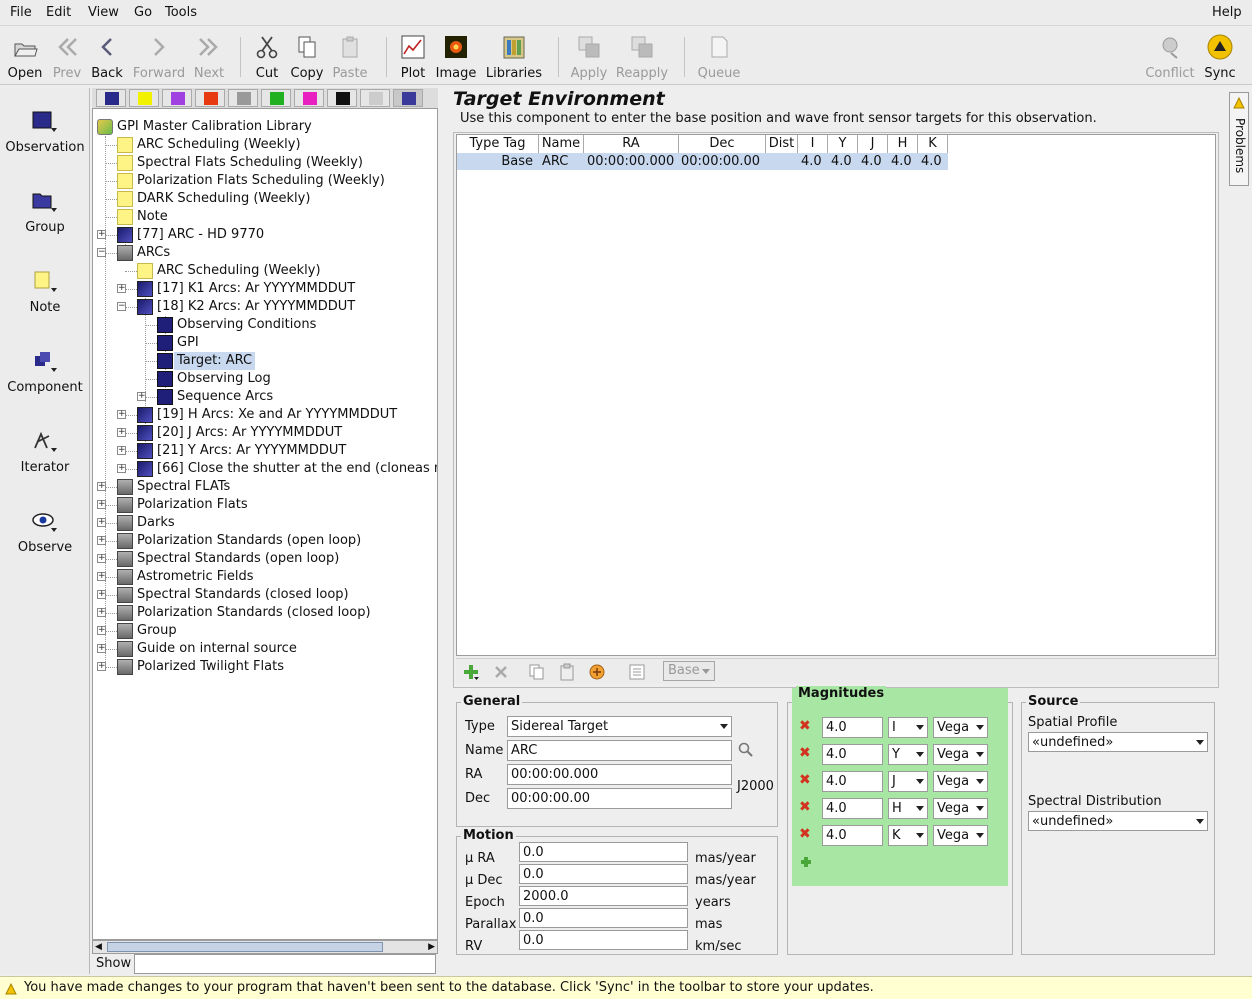 The height and width of the screenshot is (999, 1252). Describe the element at coordinates (307, 56) in the screenshot. I see `copy-button: Copy` at that location.